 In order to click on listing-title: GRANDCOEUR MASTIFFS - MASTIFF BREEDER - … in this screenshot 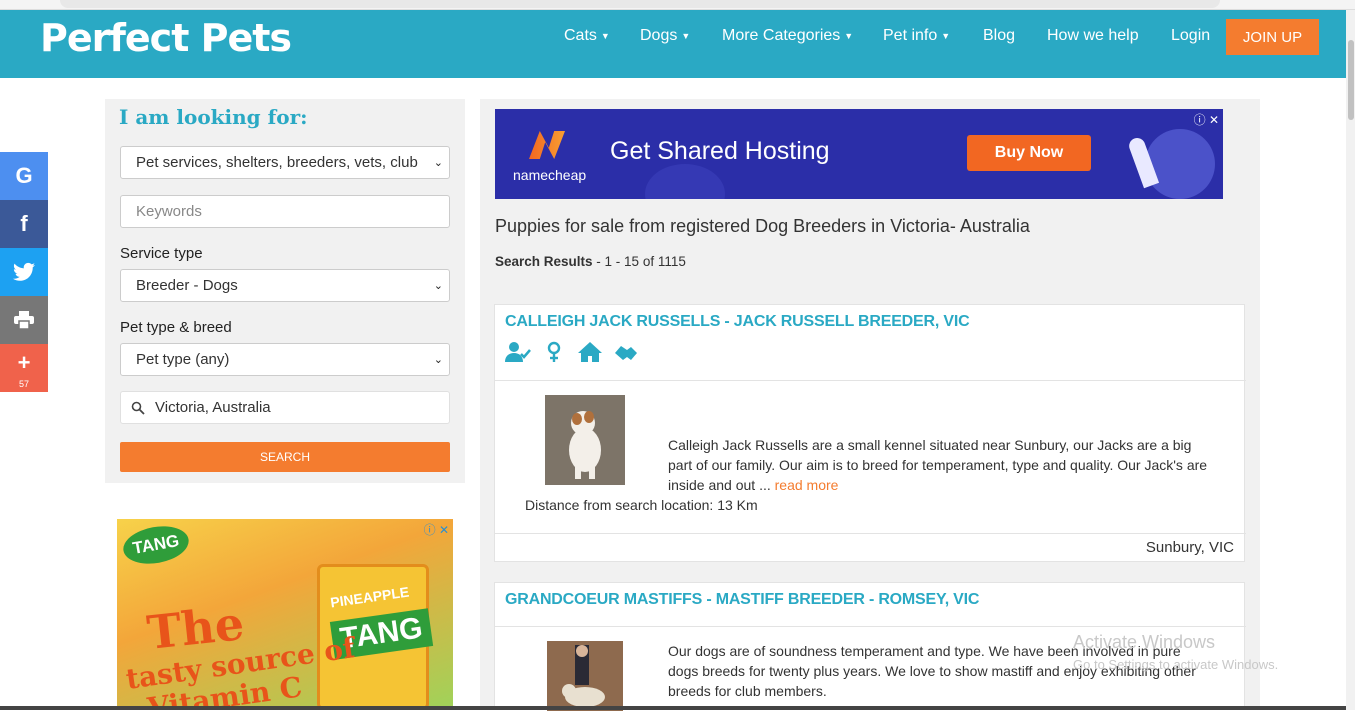, I will do `click(742, 600)`.